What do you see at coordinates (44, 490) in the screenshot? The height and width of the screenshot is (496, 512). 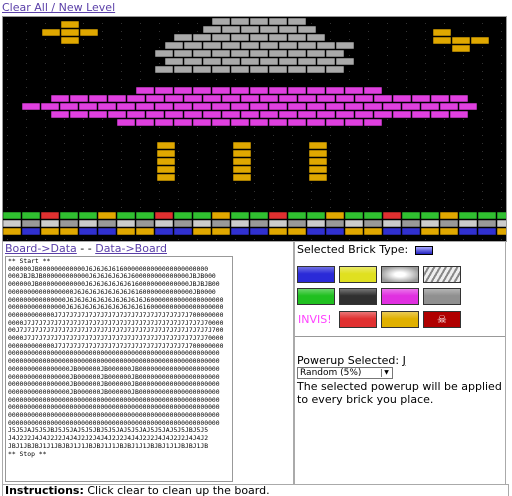 I see `instructions-label: Instructions:` at bounding box center [44, 490].